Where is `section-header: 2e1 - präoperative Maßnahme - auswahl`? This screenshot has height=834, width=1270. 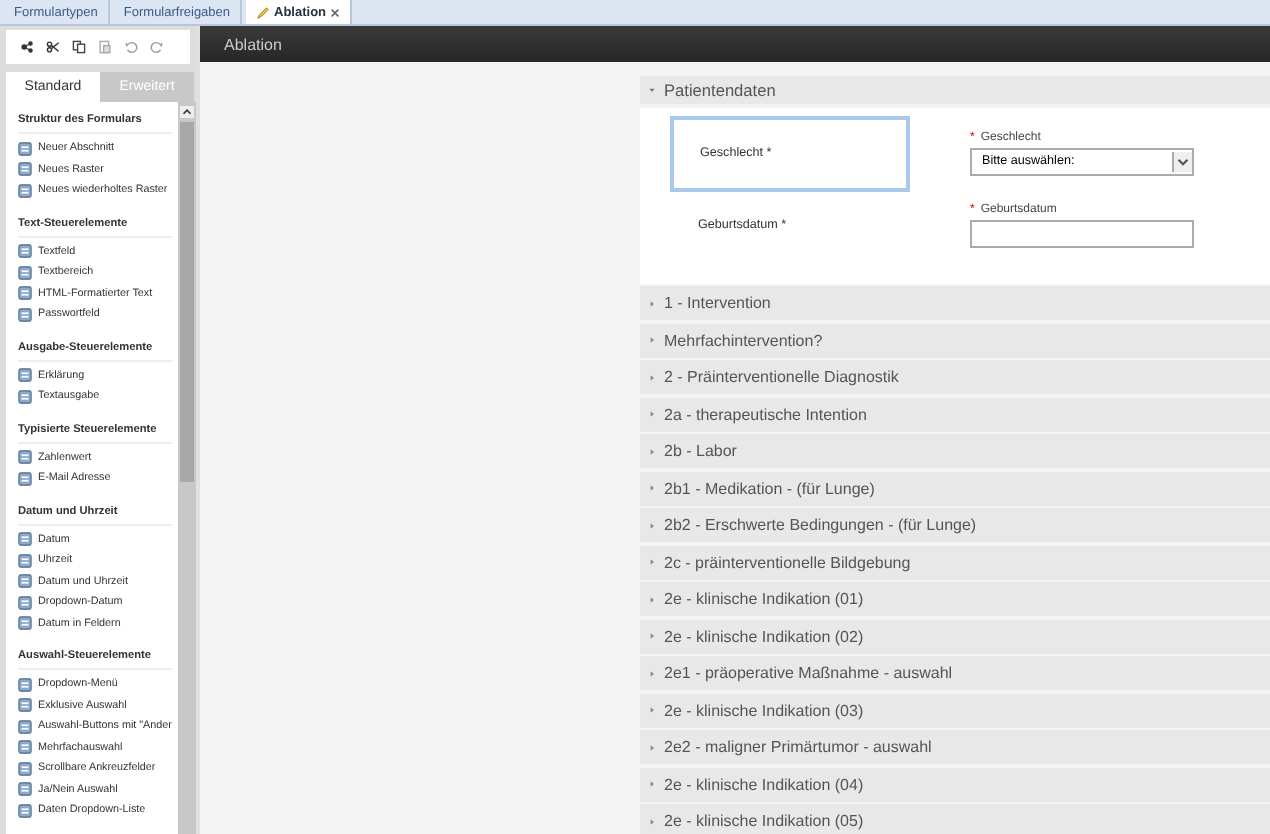 section-header: 2e1 - präoperative Maßnahme - auswahl is located at coordinates (955, 673).